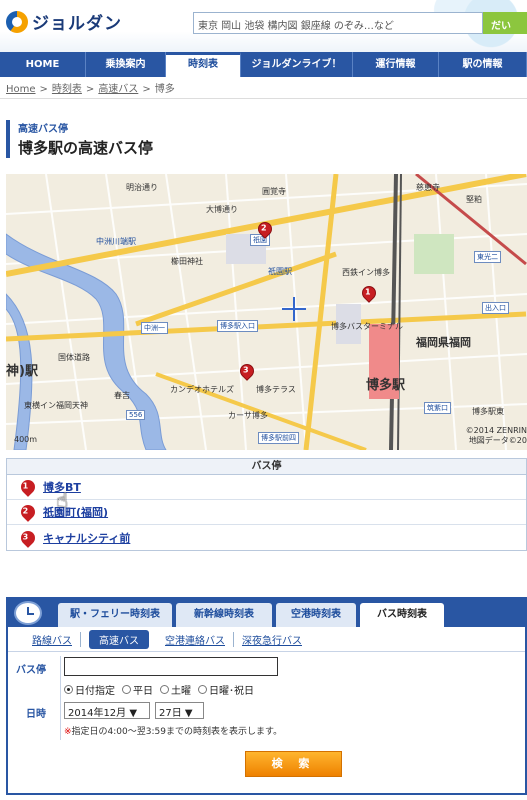 This screenshot has width=527, height=800. What do you see at coordinates (28, 537) in the screenshot?
I see `pin-icon: 3` at bounding box center [28, 537].